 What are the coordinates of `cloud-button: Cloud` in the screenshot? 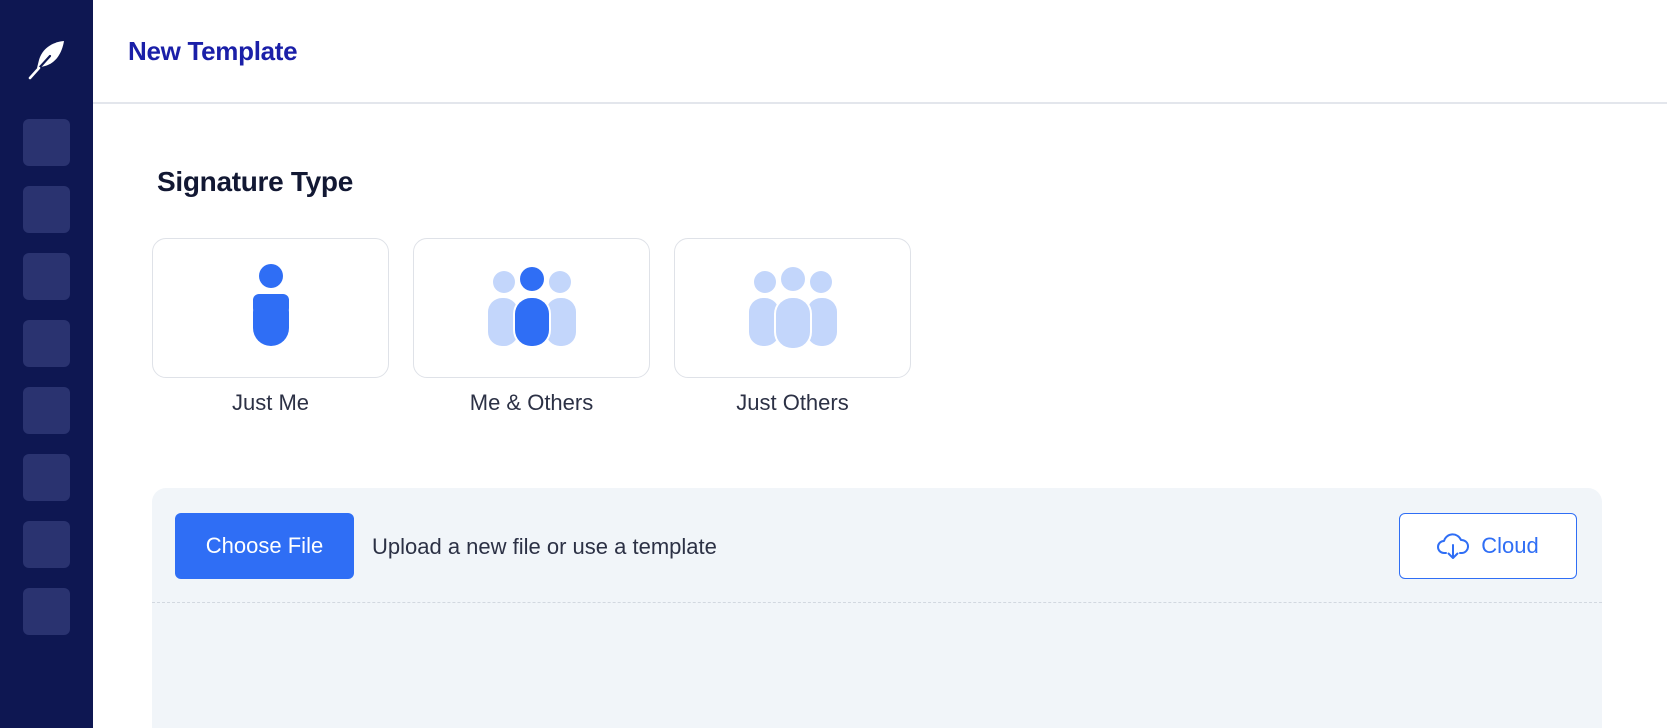 It's located at (1488, 546).